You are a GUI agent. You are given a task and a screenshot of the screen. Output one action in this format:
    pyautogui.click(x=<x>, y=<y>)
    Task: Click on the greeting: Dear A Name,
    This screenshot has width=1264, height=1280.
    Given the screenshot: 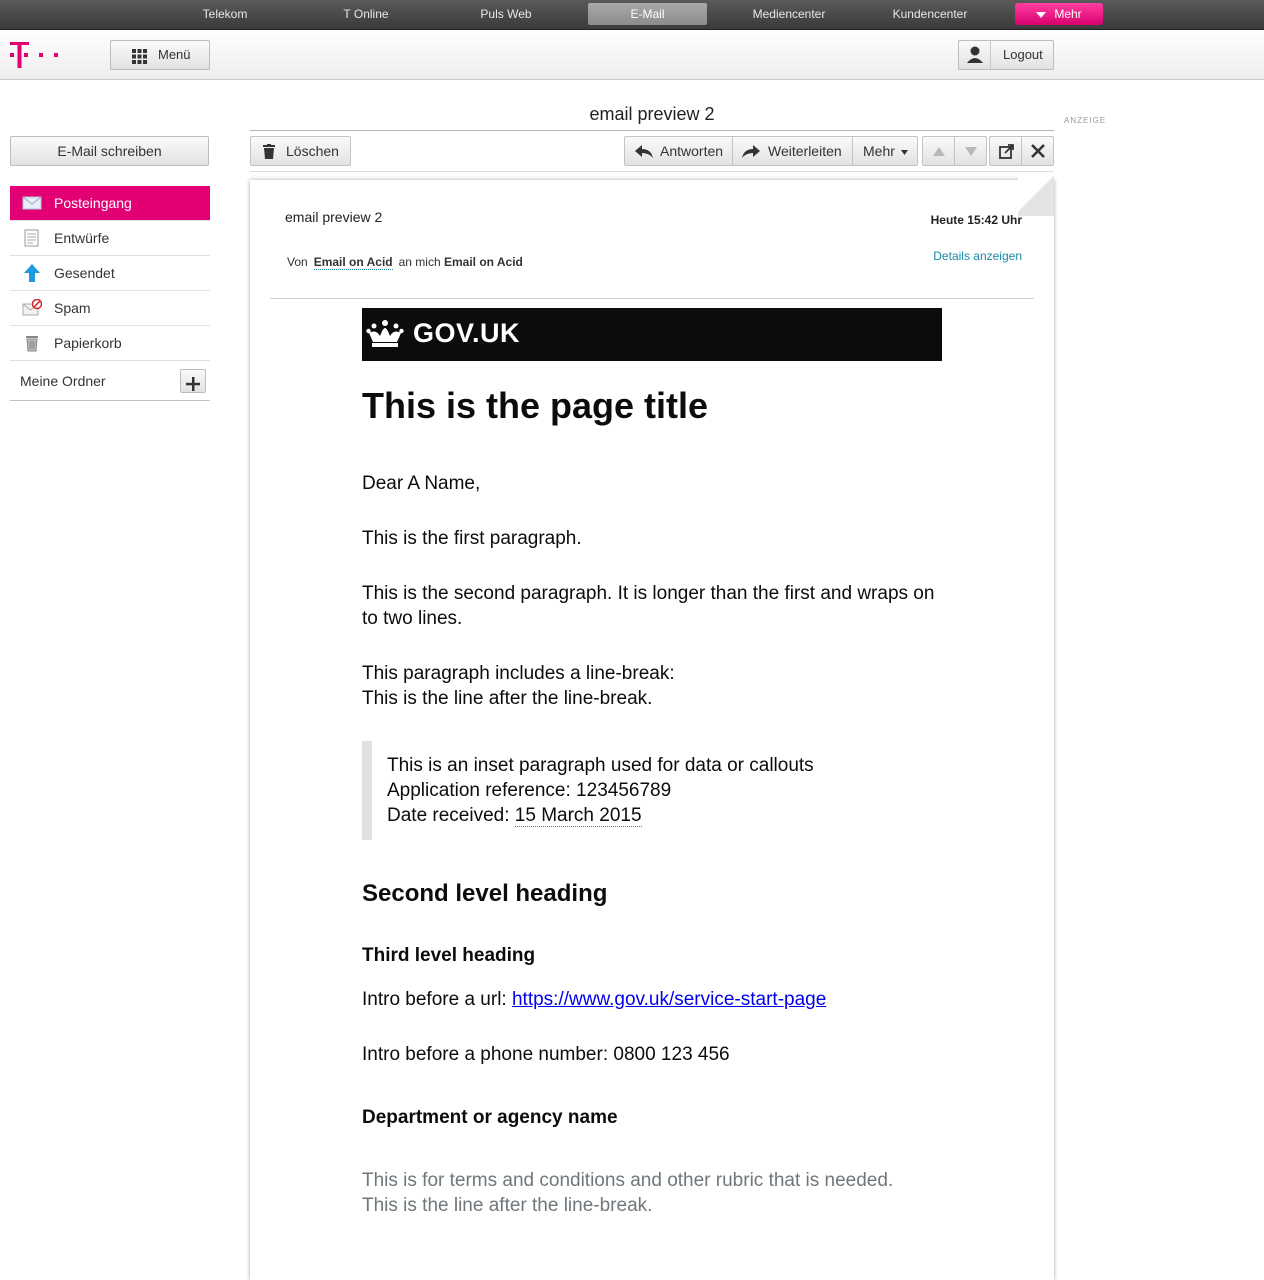 What is the action you would take?
    pyautogui.click(x=421, y=483)
    